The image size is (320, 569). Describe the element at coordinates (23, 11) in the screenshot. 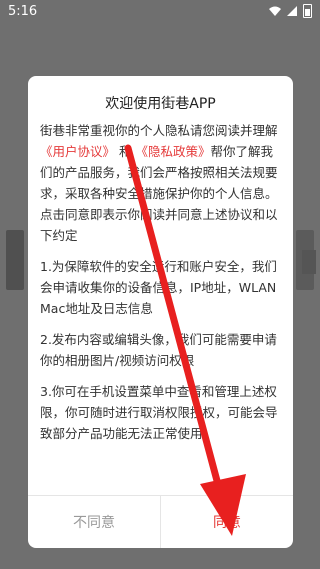

I see `status-time: 5:16` at that location.